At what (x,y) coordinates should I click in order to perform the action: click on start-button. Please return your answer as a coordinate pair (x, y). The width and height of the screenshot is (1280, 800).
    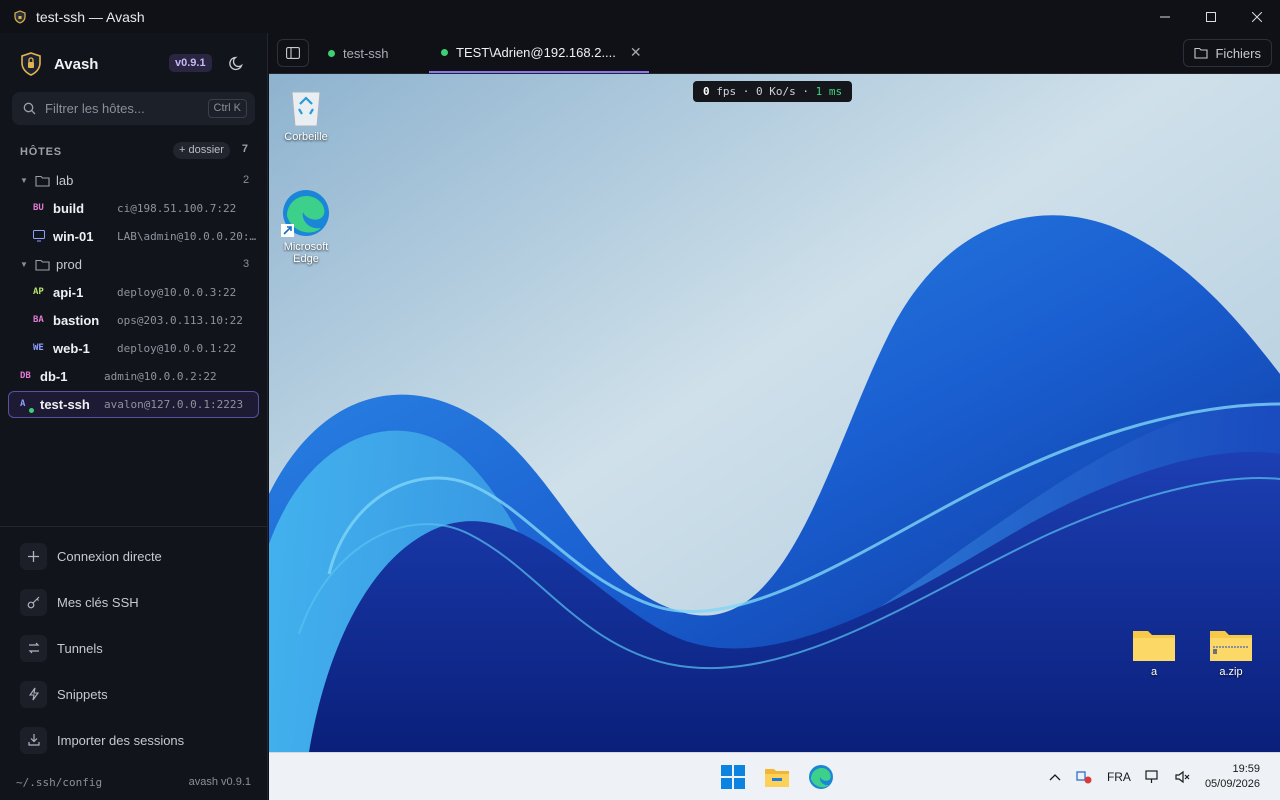
    Looking at the image, I should click on (733, 777).